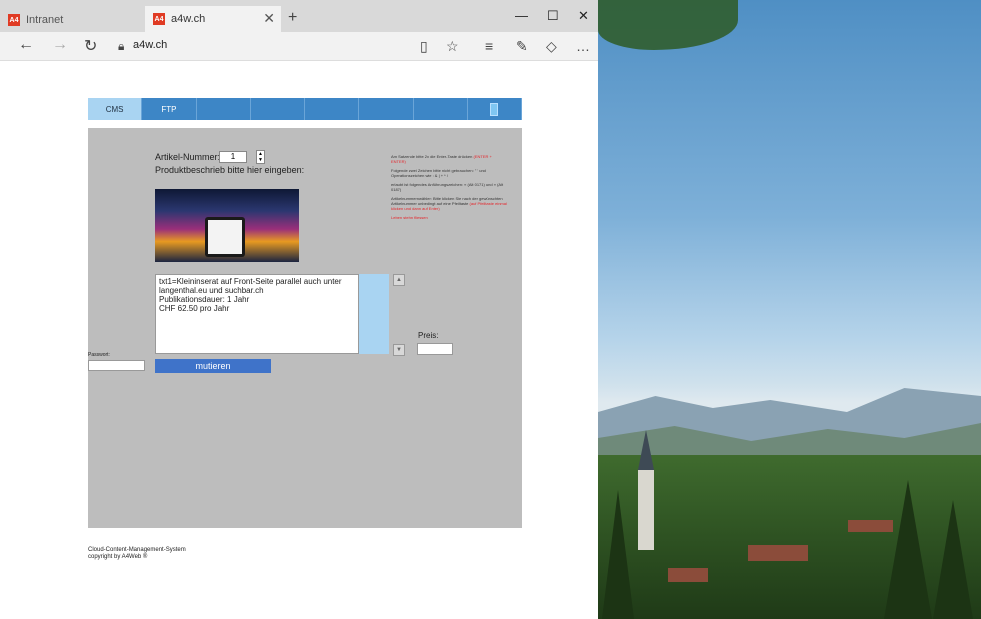 The height and width of the screenshot is (619, 981). I want to click on tab-label: Intranet, so click(45, 20).